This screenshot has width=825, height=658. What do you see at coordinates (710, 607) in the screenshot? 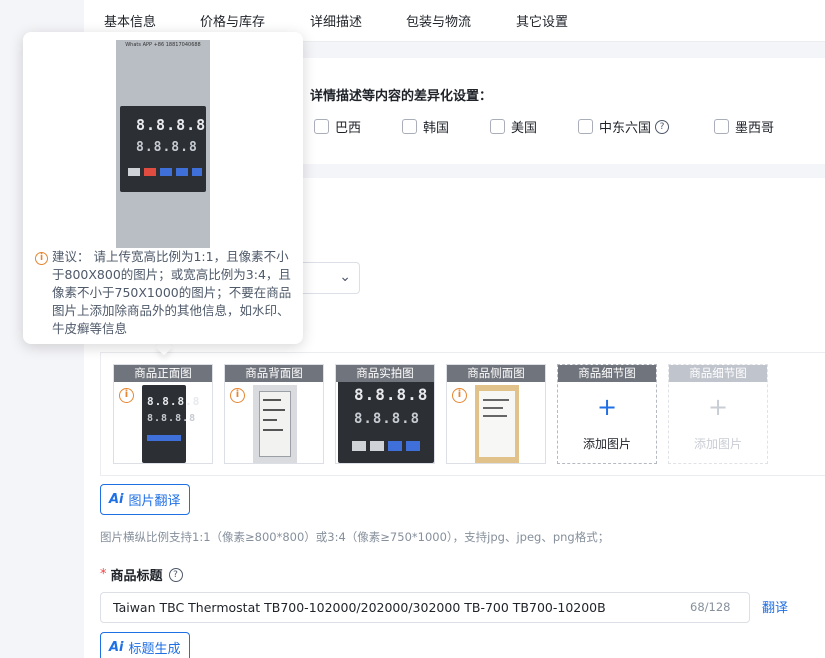
I see `title-char-counter: 68/128` at bounding box center [710, 607].